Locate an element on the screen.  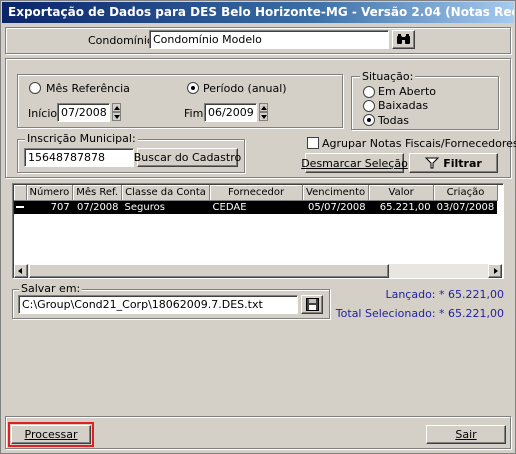
table-header-numero: Número is located at coordinates (50, 193).